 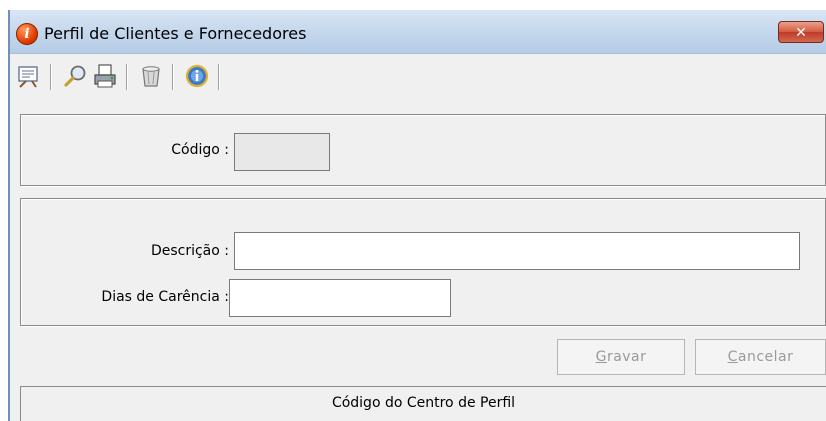 What do you see at coordinates (27, 34) in the screenshot?
I see `info-icon: i` at bounding box center [27, 34].